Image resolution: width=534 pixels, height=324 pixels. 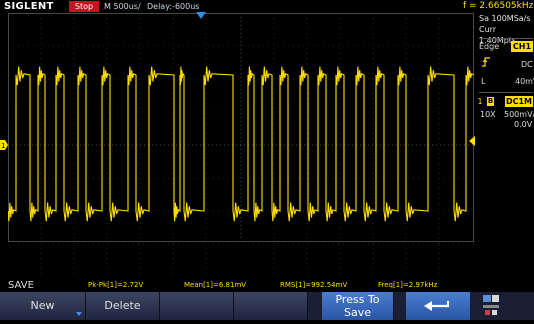 What do you see at coordinates (527, 64) in the screenshot?
I see `trigger-coupling: DC` at bounding box center [527, 64].